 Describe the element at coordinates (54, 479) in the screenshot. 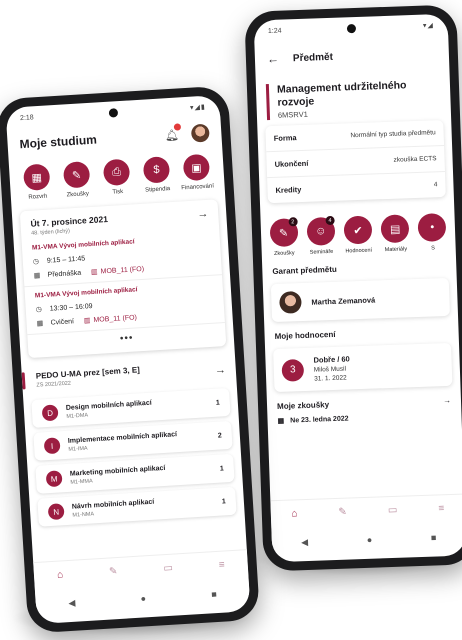

I see `subject-initial: M` at that location.